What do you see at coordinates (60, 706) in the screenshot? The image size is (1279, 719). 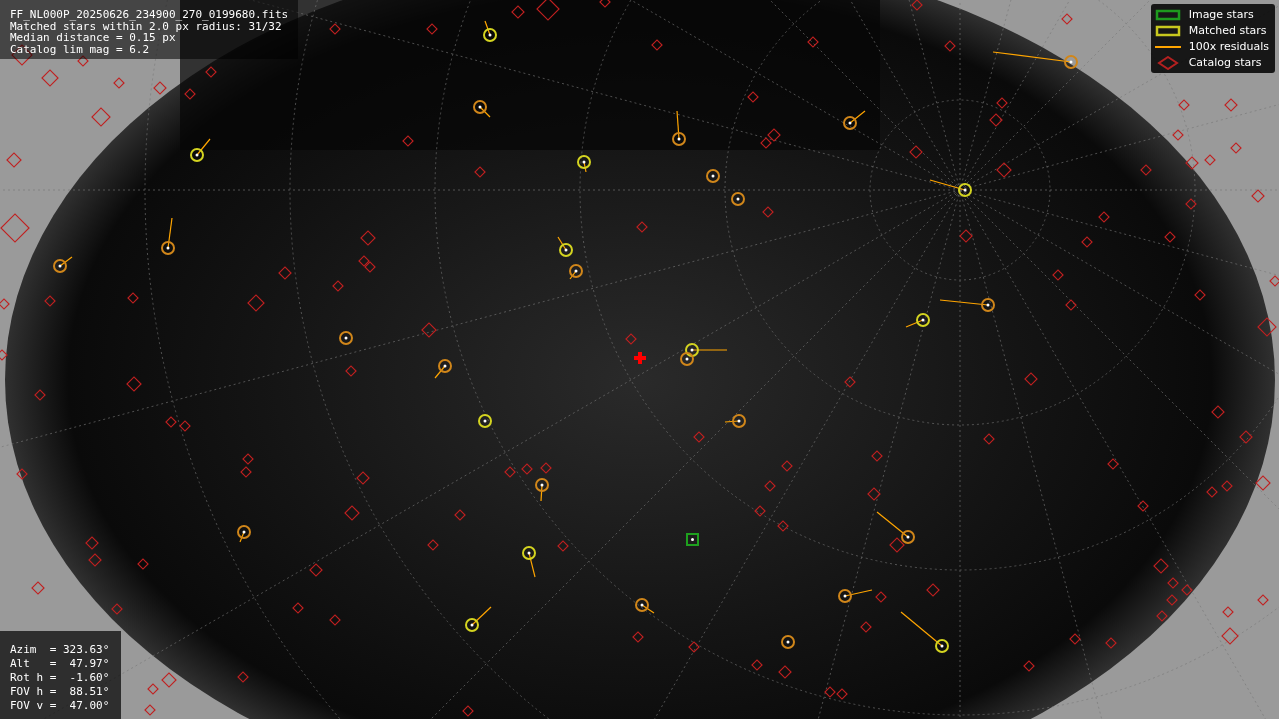 I see `pointing-text: FOV v = 47.00°` at bounding box center [60, 706].